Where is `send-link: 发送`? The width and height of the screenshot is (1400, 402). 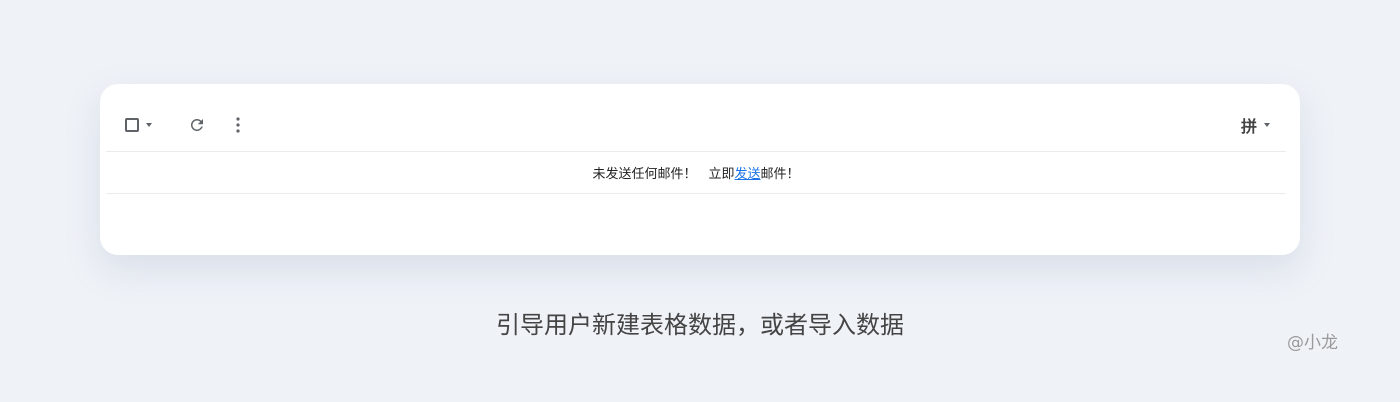
send-link: 发送 is located at coordinates (748, 172).